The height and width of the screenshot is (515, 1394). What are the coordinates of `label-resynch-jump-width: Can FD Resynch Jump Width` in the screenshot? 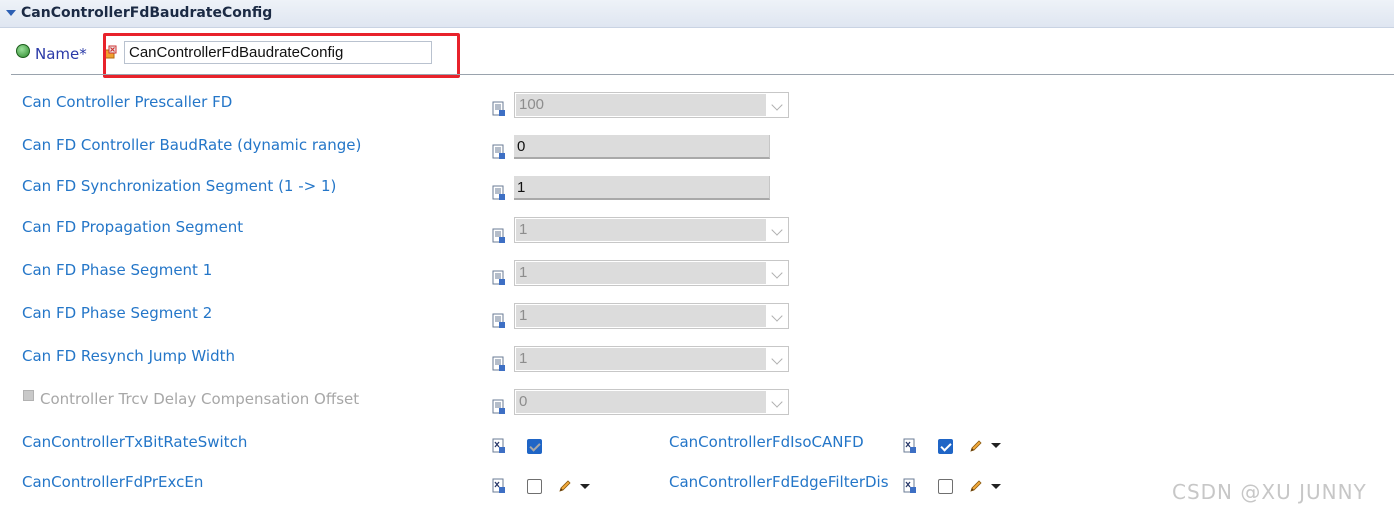 It's located at (128, 356).